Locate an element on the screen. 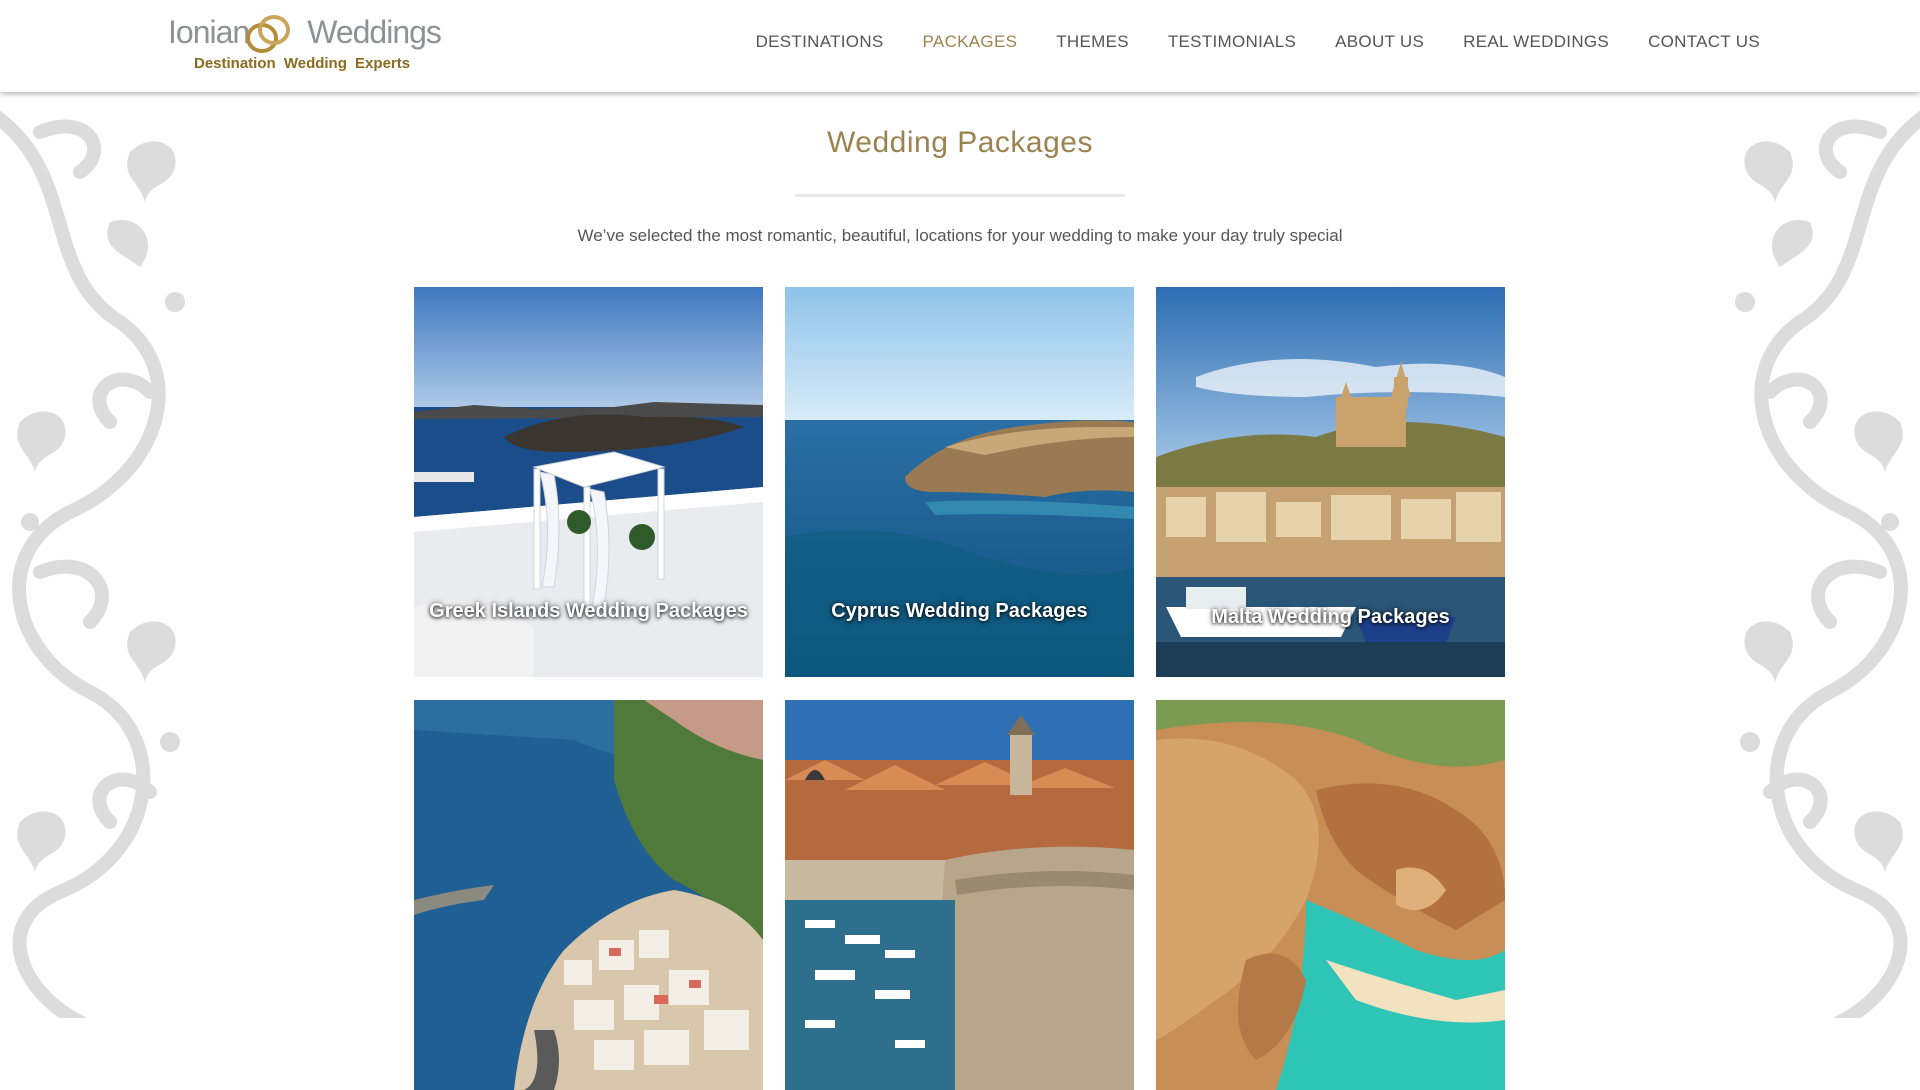  package-card-dubrovnik is located at coordinates (959, 895).